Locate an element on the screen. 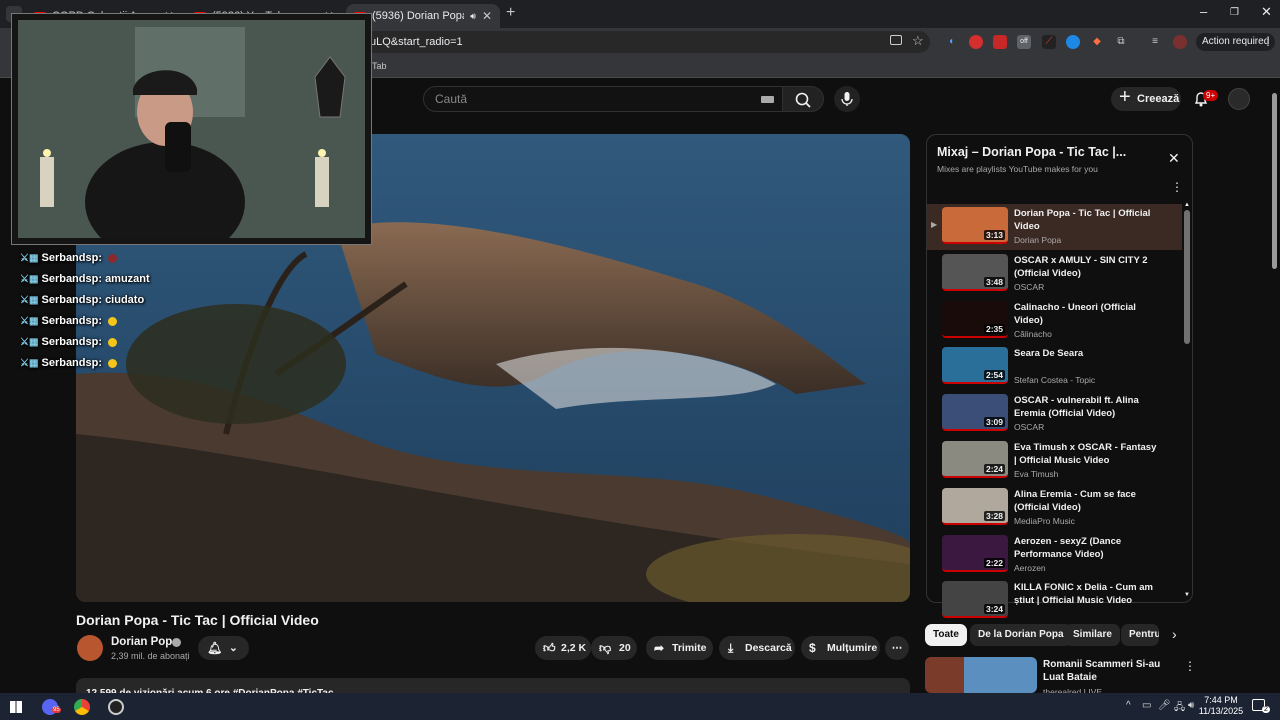 This screenshot has width=1280, height=720. restore-button: ❐ is located at coordinates (1234, 12).